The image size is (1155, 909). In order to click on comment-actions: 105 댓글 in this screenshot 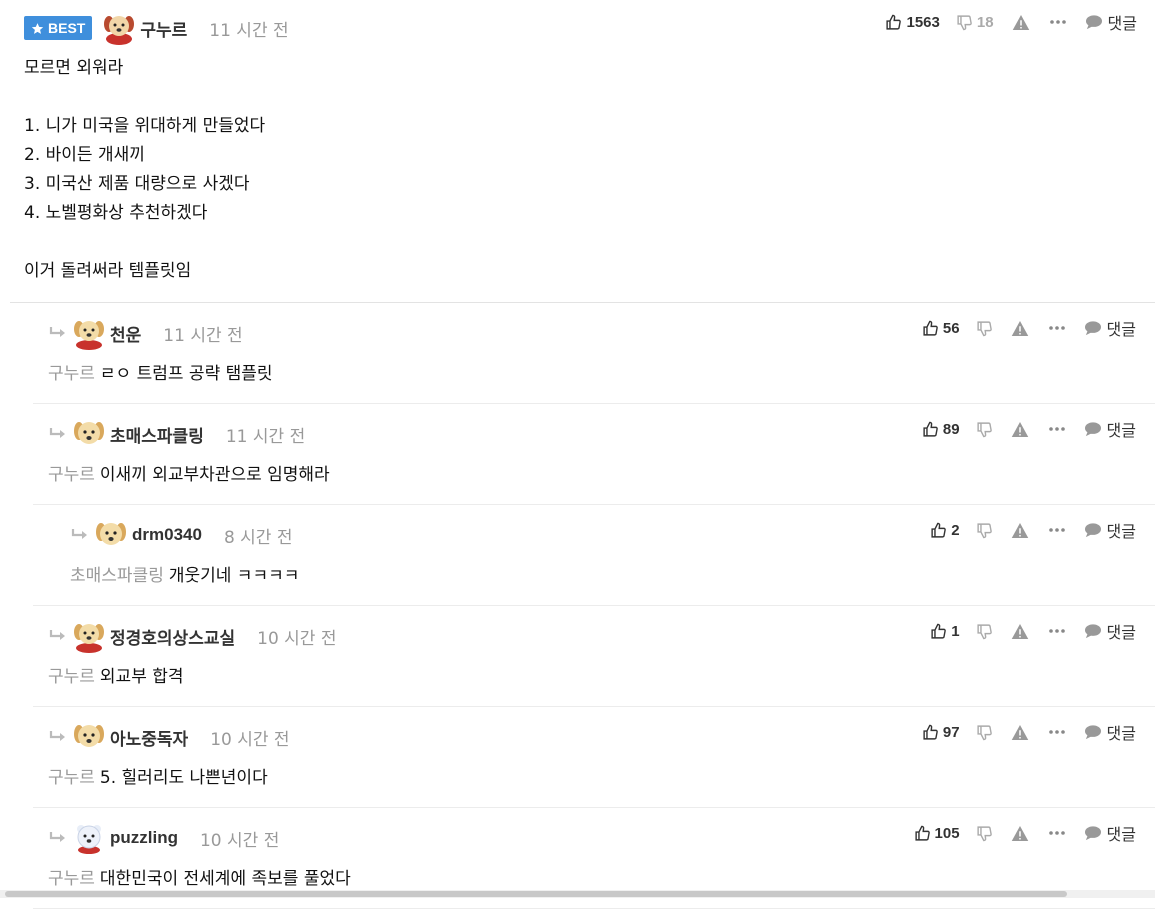, I will do `click(1025, 833)`.